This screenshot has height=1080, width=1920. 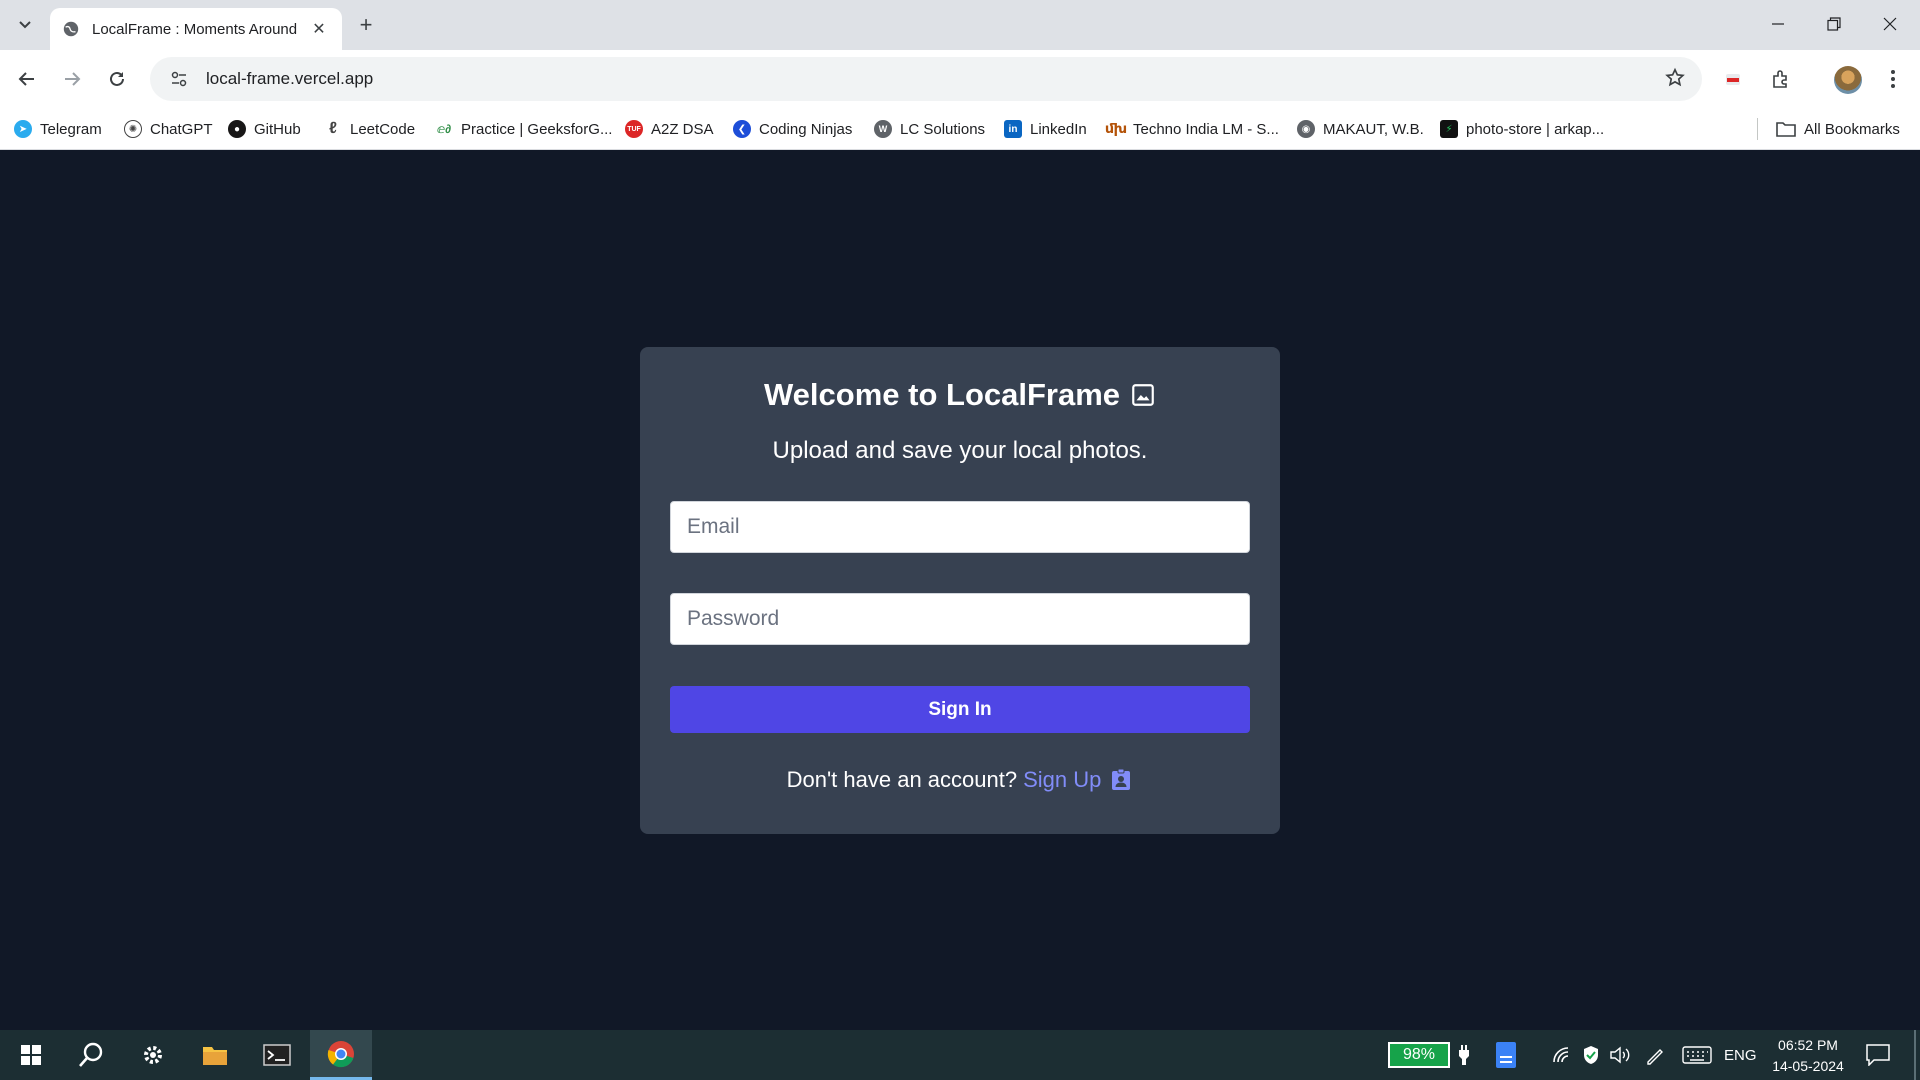 What do you see at coordinates (806, 129) in the screenshot?
I see `bookmark-label: Coding Ninjas` at bounding box center [806, 129].